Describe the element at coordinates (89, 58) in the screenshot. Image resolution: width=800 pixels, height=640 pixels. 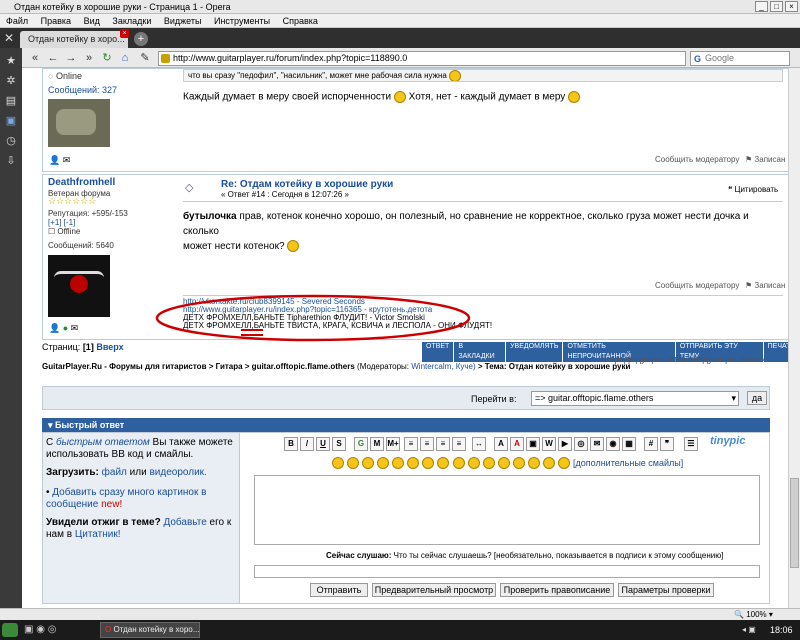
I see `fast-forward-icon: »` at that location.